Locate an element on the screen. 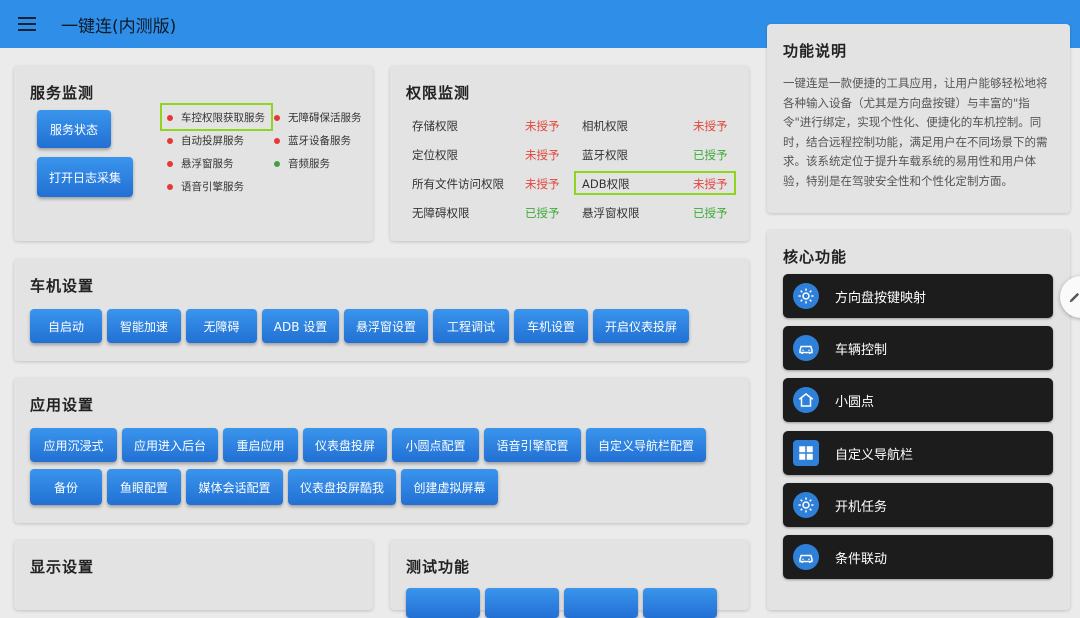 This screenshot has width=1080, height=618. service-item: 车控权限获取服务 is located at coordinates (216, 117).